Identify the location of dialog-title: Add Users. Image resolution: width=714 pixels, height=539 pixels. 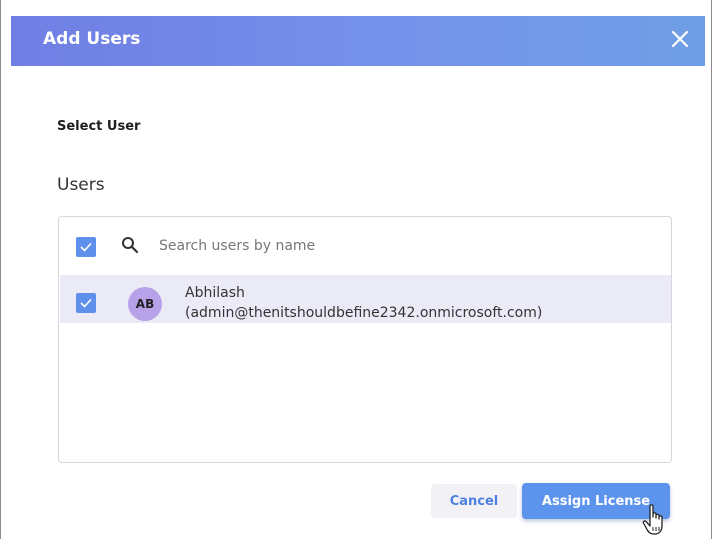
(92, 39).